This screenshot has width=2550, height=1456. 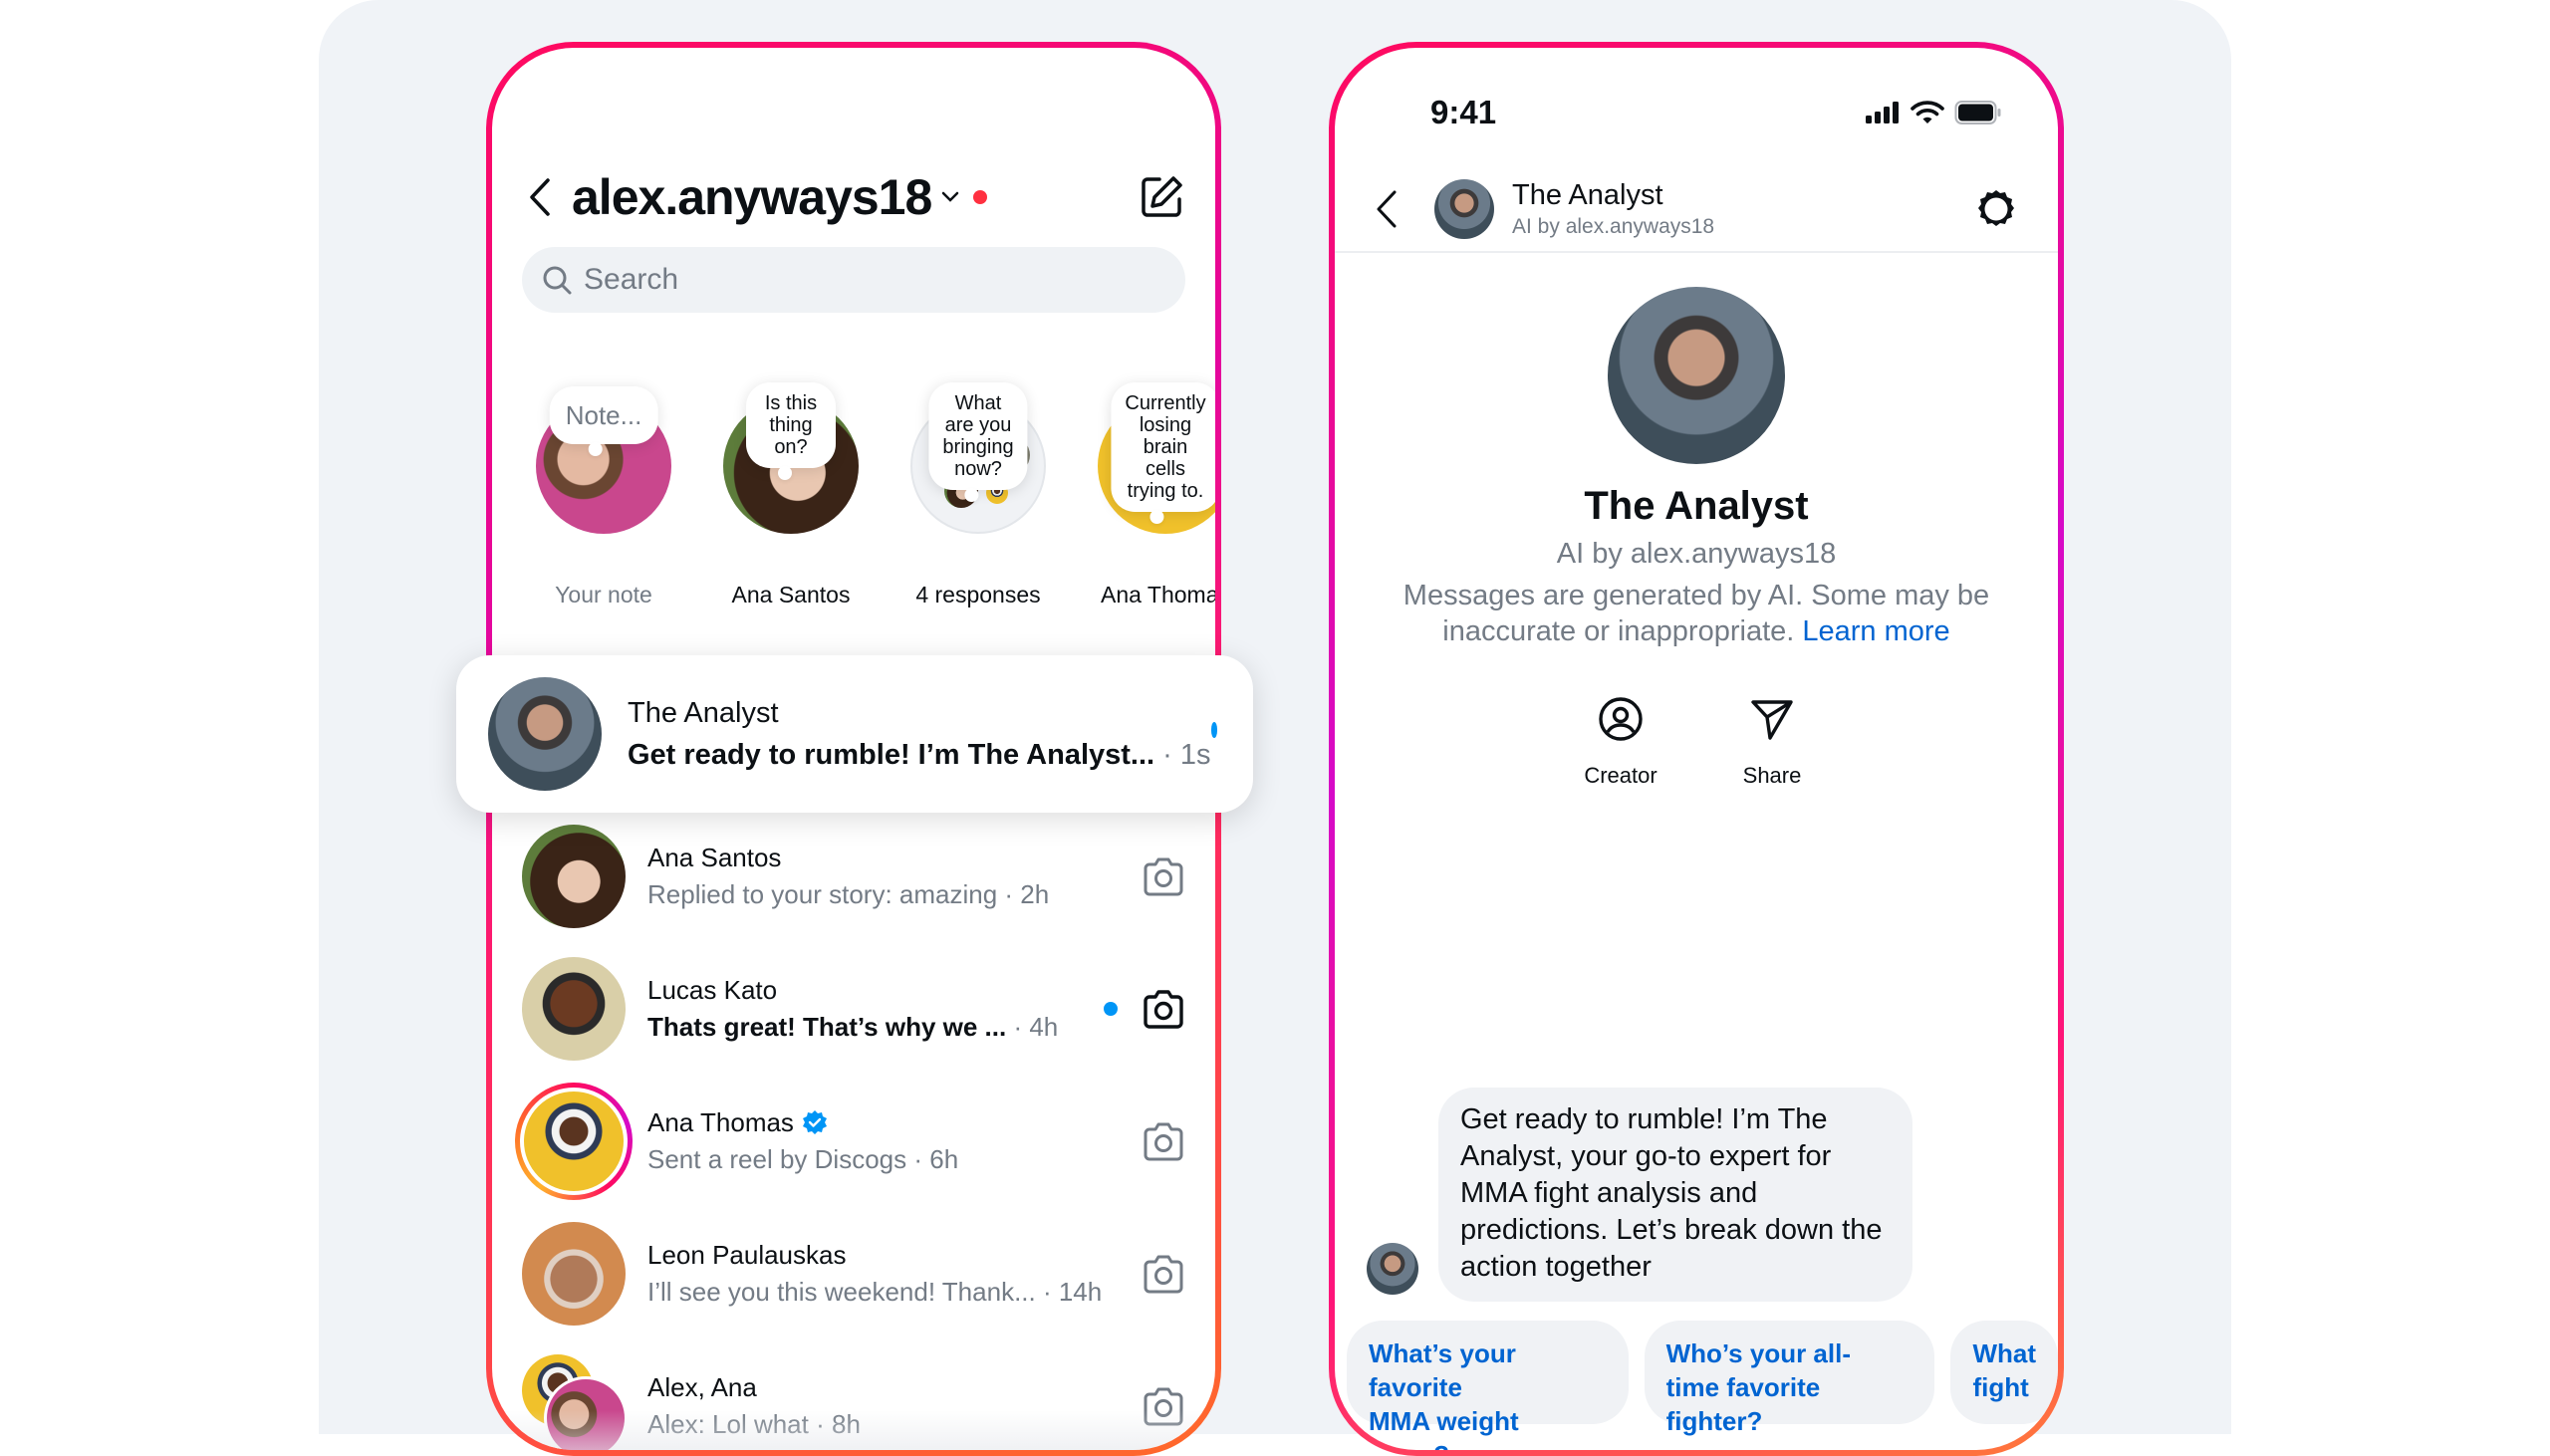 What do you see at coordinates (1620, 742) in the screenshot?
I see `creator-button: Creator` at bounding box center [1620, 742].